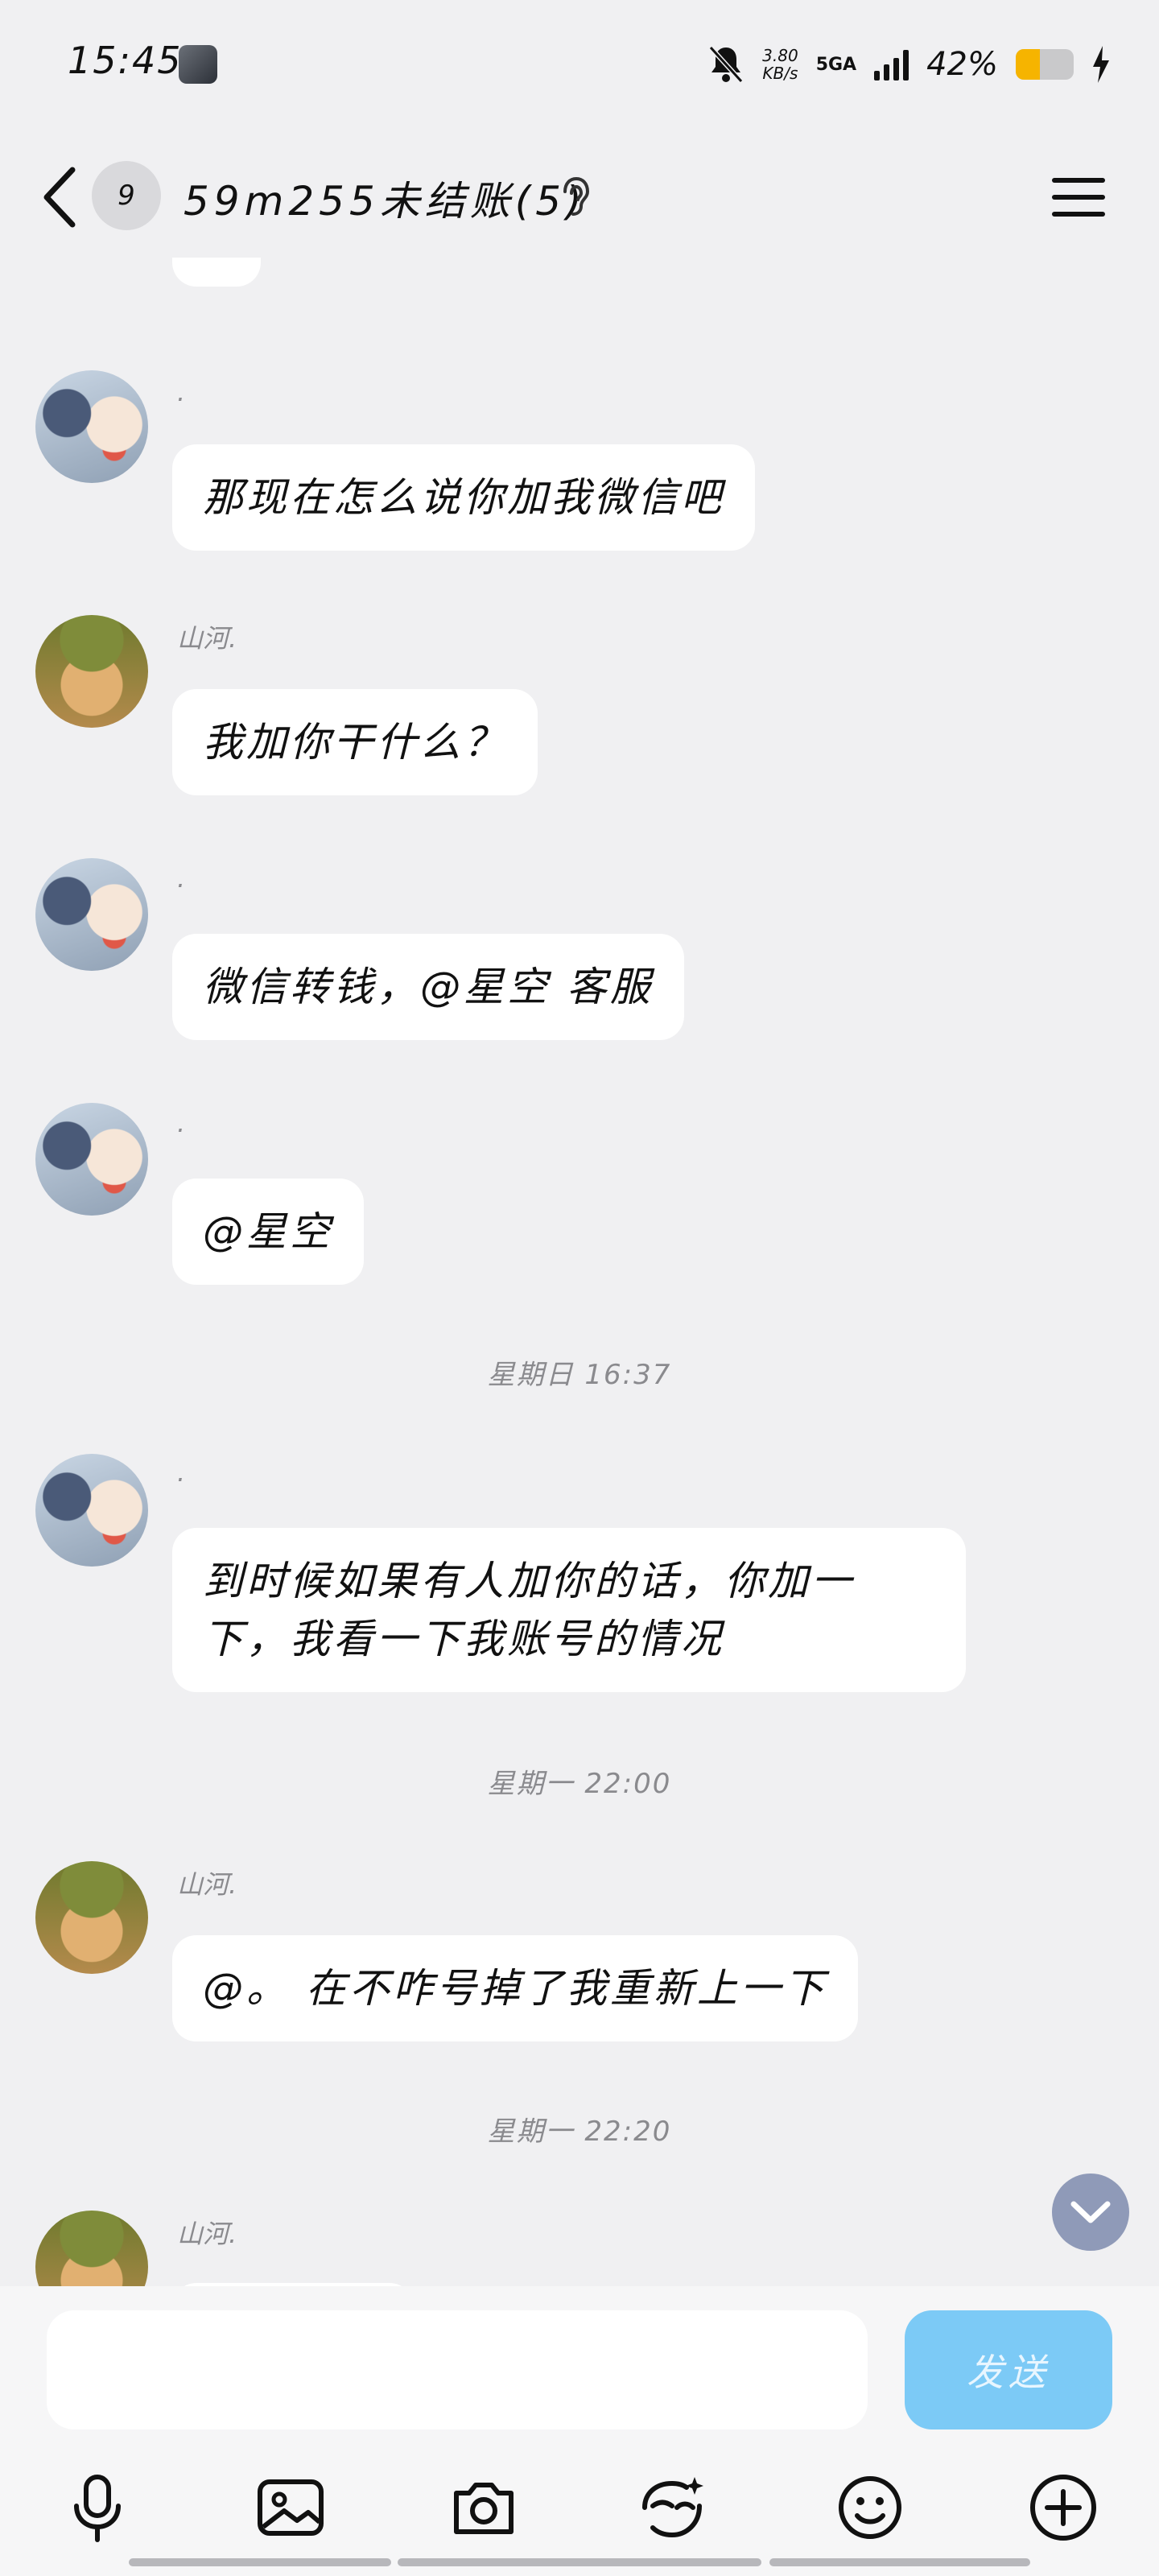 The height and width of the screenshot is (2576, 1159). What do you see at coordinates (569, 1610) in the screenshot?
I see `message-bubble: 到时候如果有人加你的话，你加一下，我看一下我账号的情况` at bounding box center [569, 1610].